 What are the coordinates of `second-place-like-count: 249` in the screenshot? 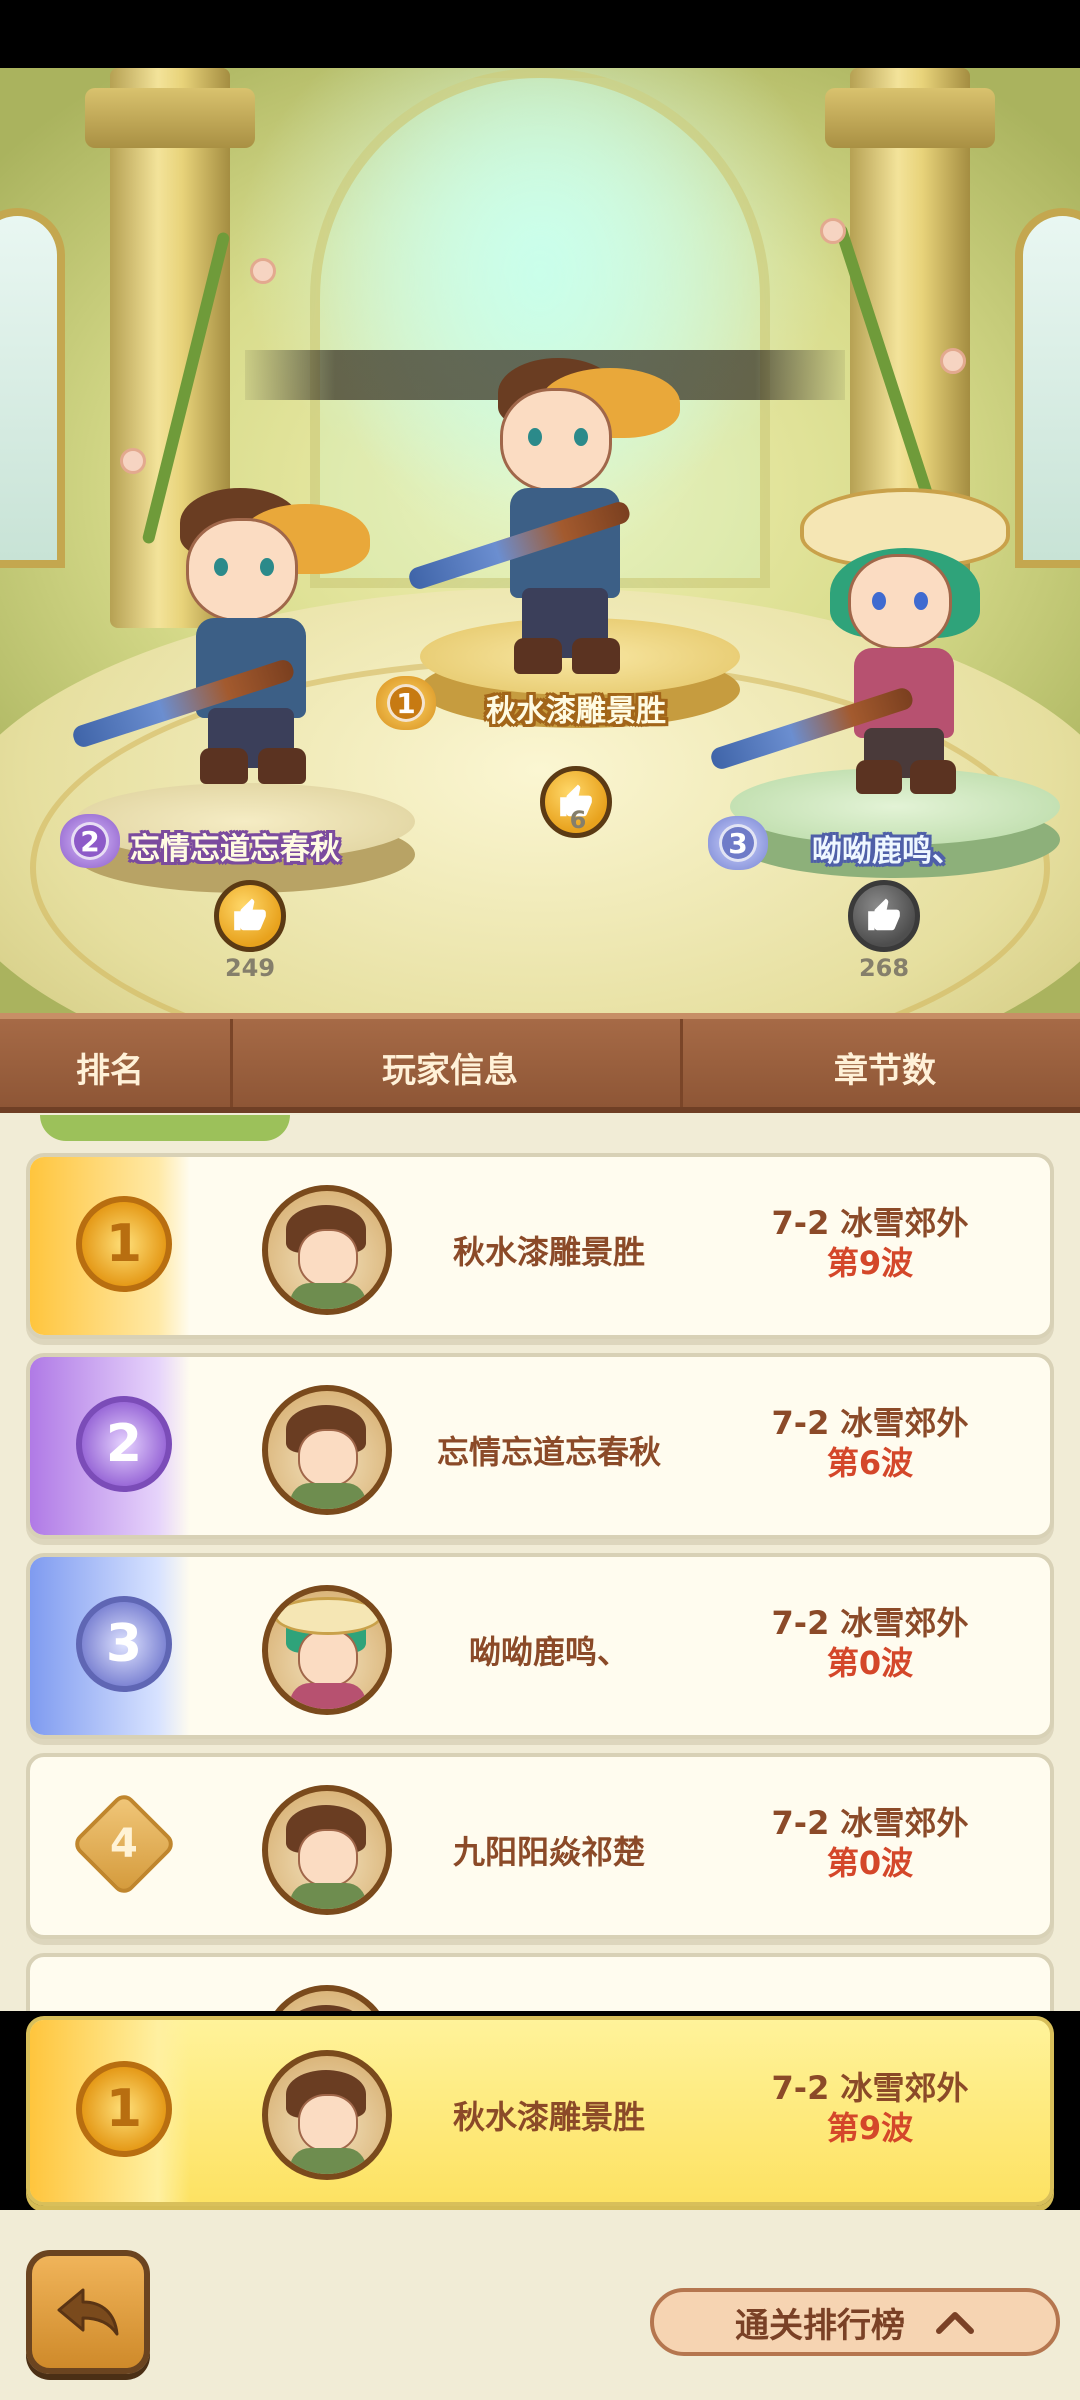 It's located at (250, 968).